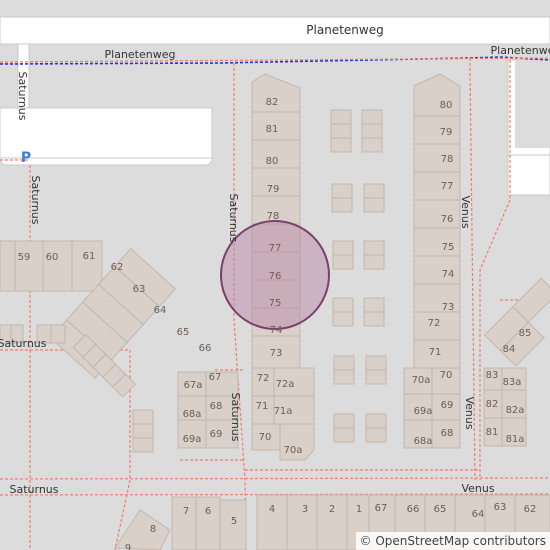  What do you see at coordinates (515, 439) in the screenshot?
I see `house-number: 81a` at bounding box center [515, 439].